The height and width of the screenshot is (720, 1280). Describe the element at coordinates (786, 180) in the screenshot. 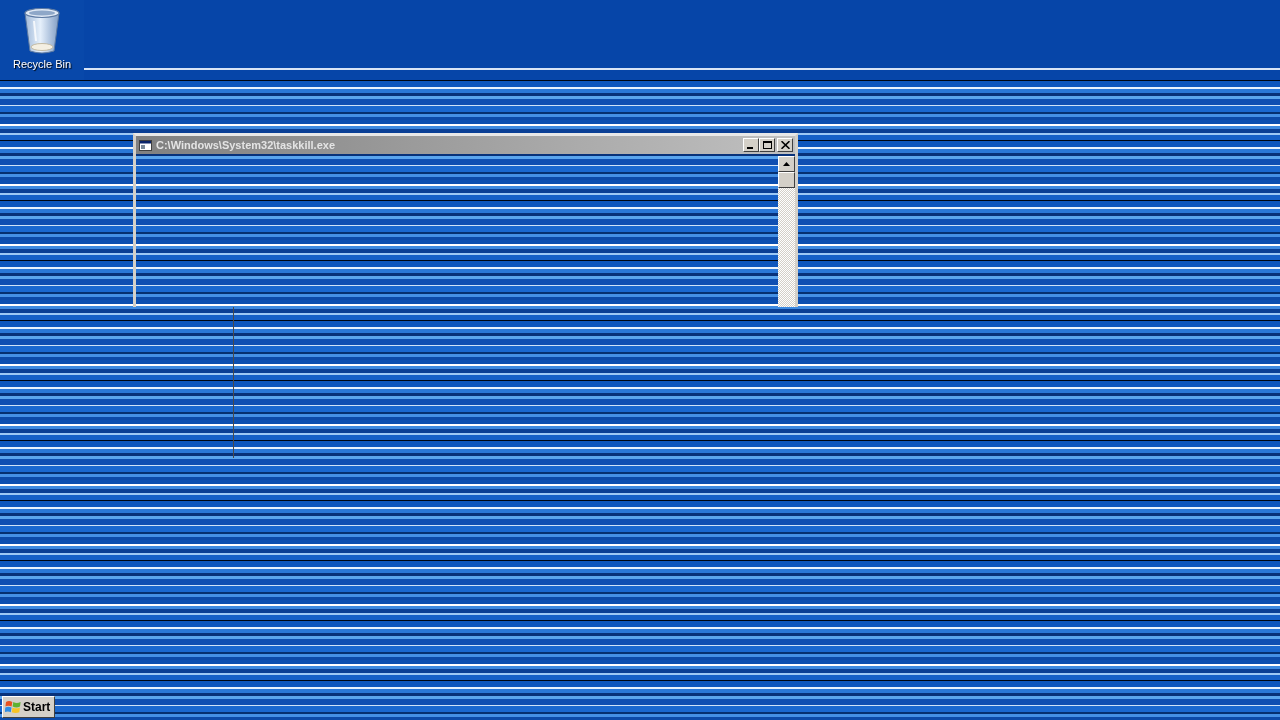

I see `scrollbar-thumb` at that location.